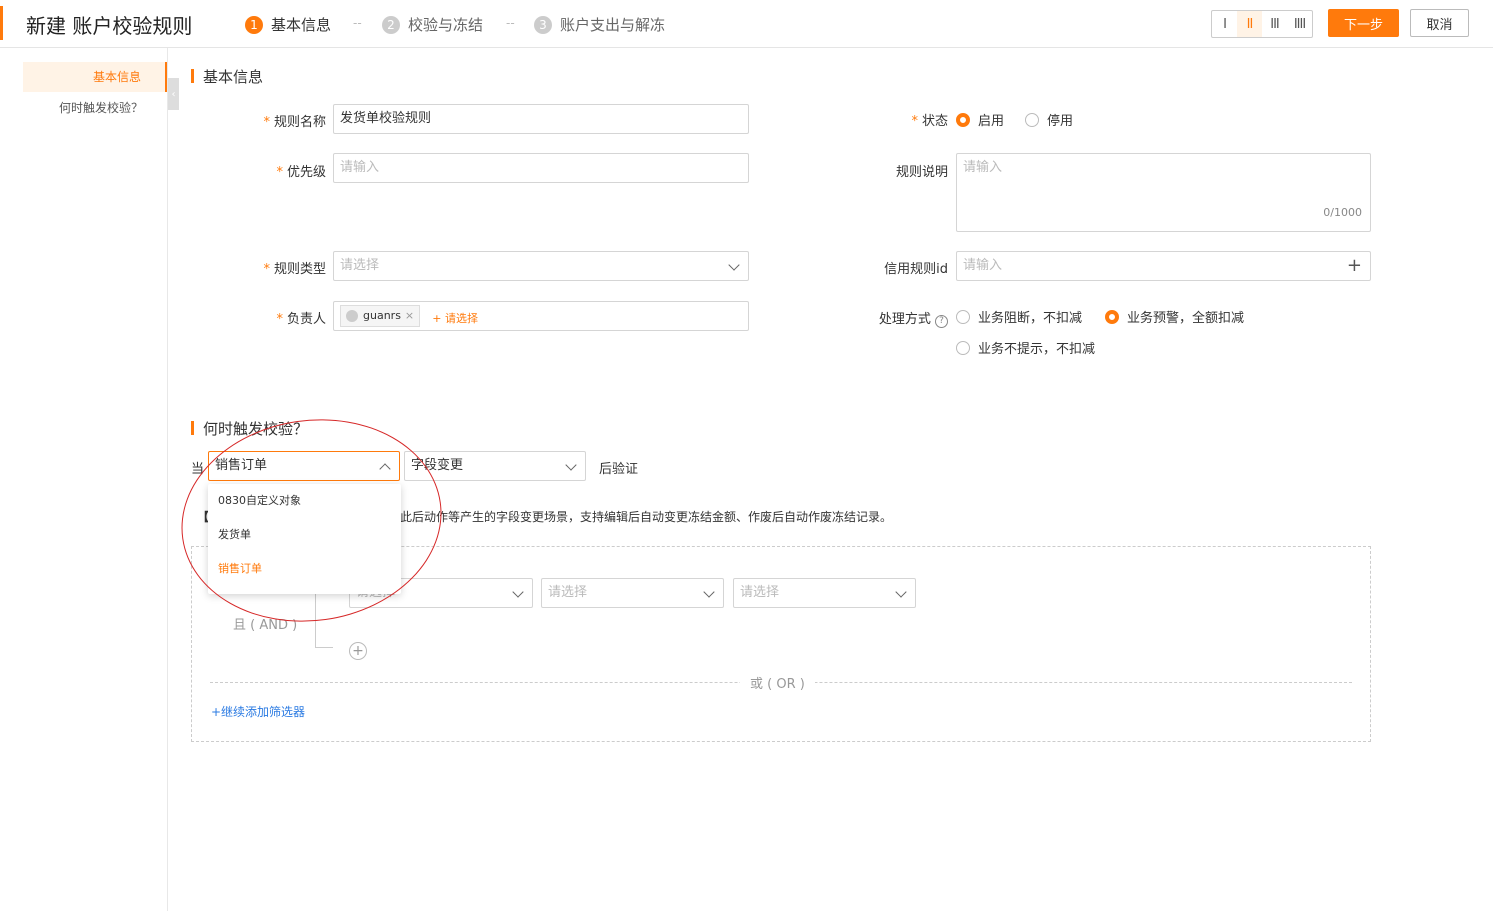  I want to click on dropdown-option-selected: 销售订单, so click(304, 569).